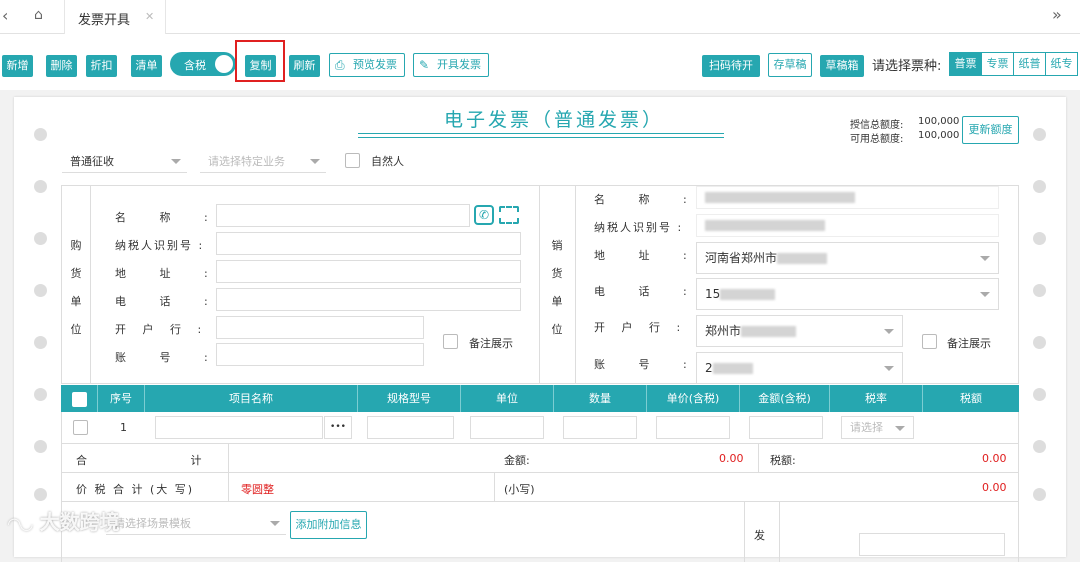 The width and height of the screenshot is (1080, 562). What do you see at coordinates (79, 399) in the screenshot?
I see `select-all-checkbox` at bounding box center [79, 399].